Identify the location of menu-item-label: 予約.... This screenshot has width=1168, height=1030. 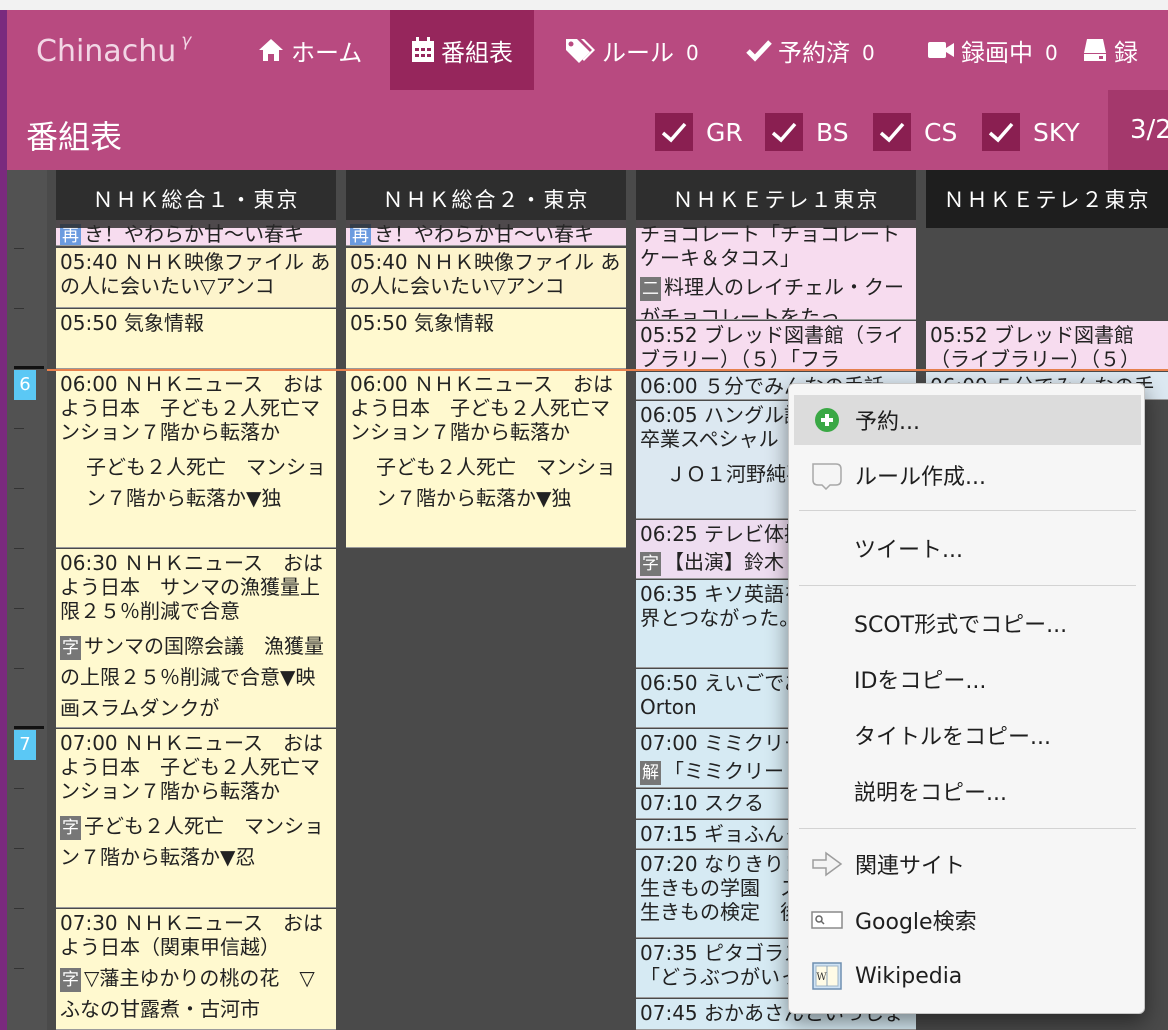
(887, 422).